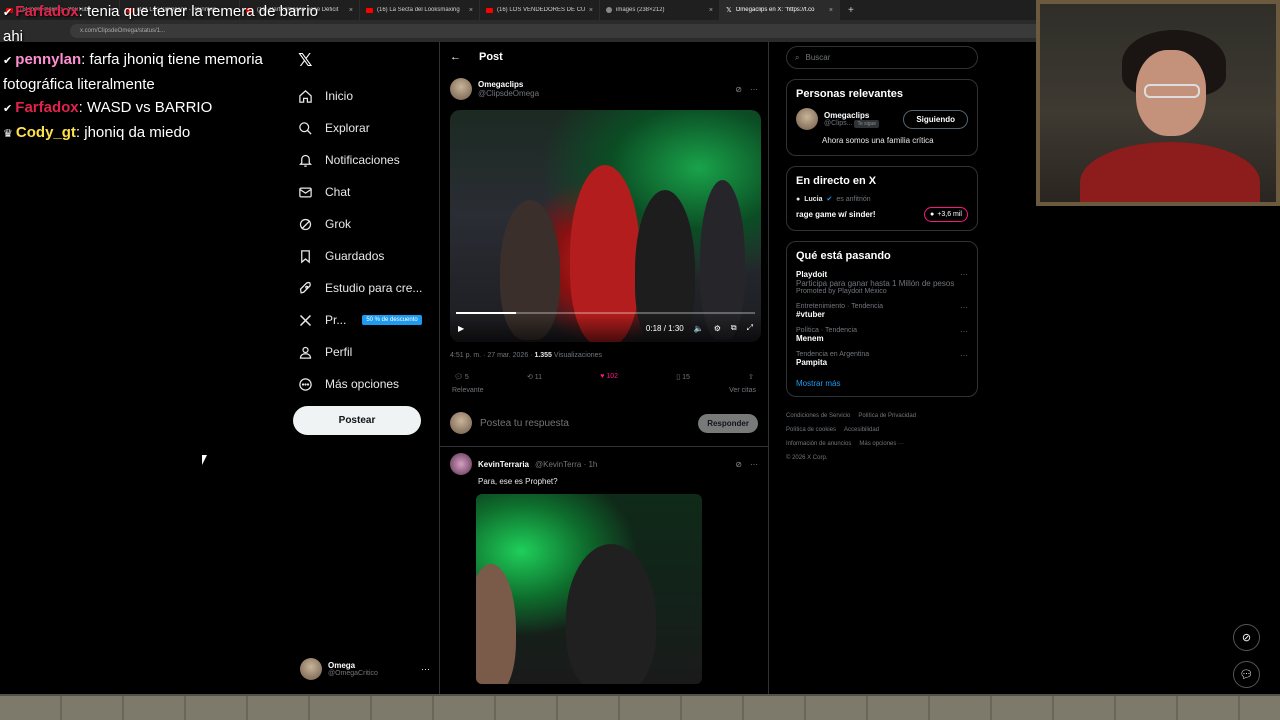  What do you see at coordinates (829, 199) in the screenshot?
I see `verified-icon: ✔` at bounding box center [829, 199].